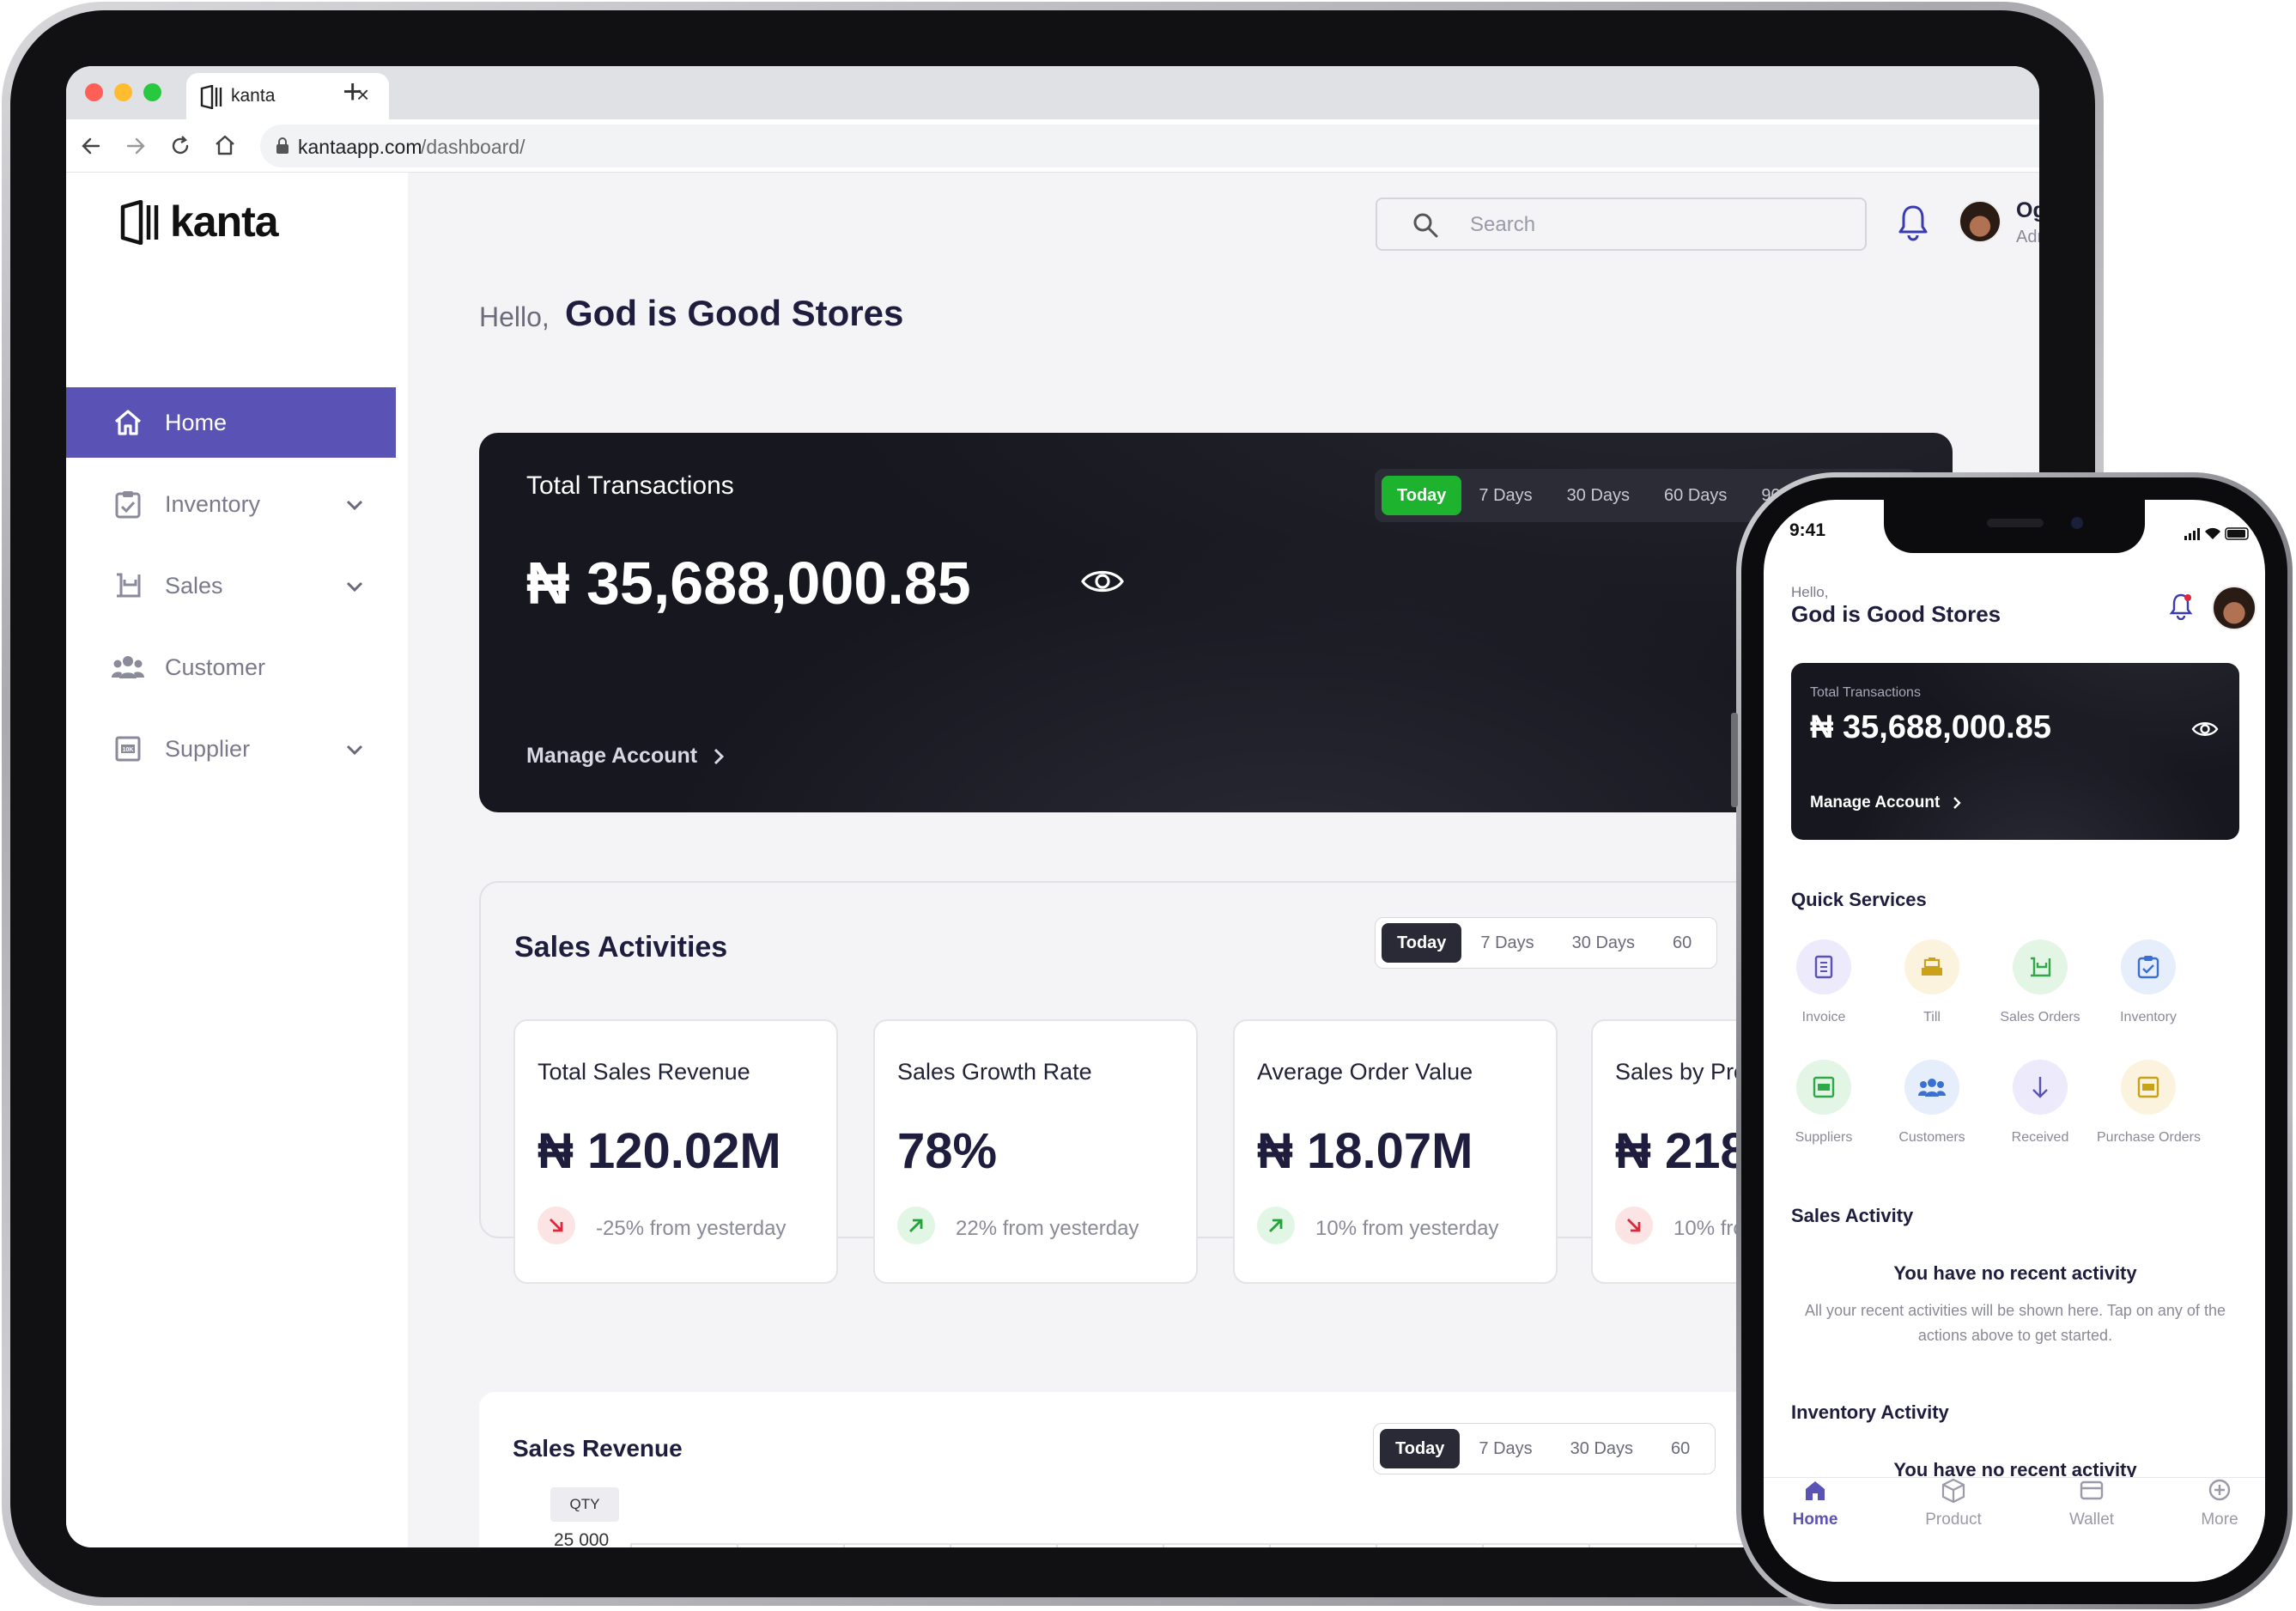 The height and width of the screenshot is (1611, 2296). What do you see at coordinates (2040, 1137) in the screenshot?
I see `quick-service-label: Received` at bounding box center [2040, 1137].